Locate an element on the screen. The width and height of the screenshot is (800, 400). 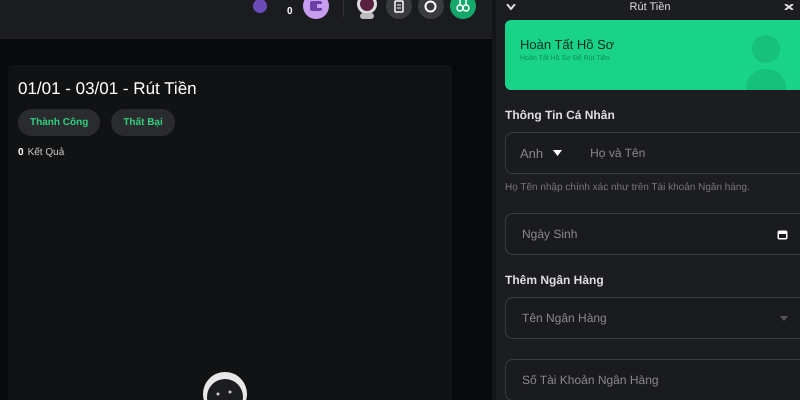
balance-amount: 0 is located at coordinates (290, 11).